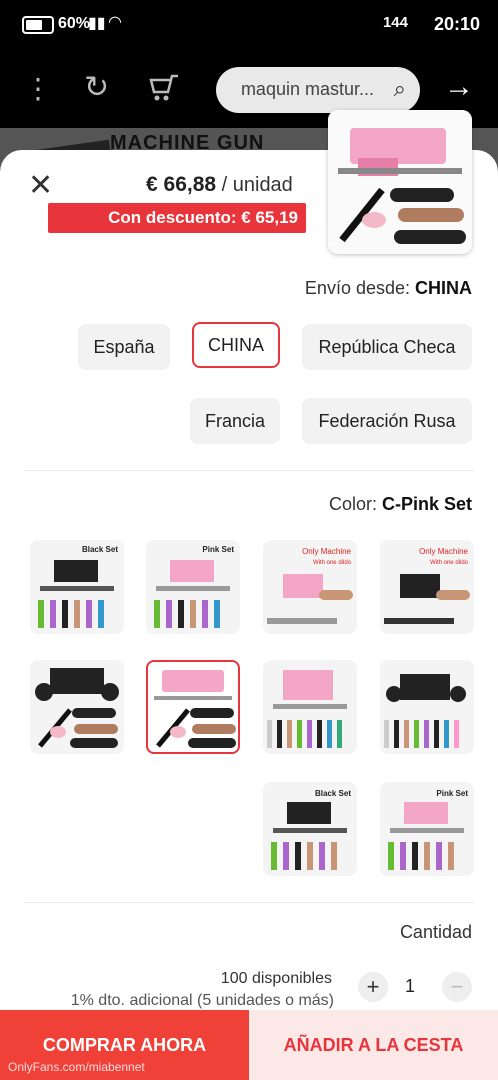 This screenshot has height=1080, width=498. What do you see at coordinates (254, 185) in the screenshot?
I see `price-unit: / unidad` at bounding box center [254, 185].